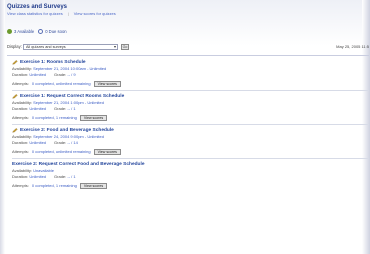  What do you see at coordinates (190, 62) in the screenshot?
I see `quiz-title-row: Exercise 1: Rooms Schedule` at bounding box center [190, 62].